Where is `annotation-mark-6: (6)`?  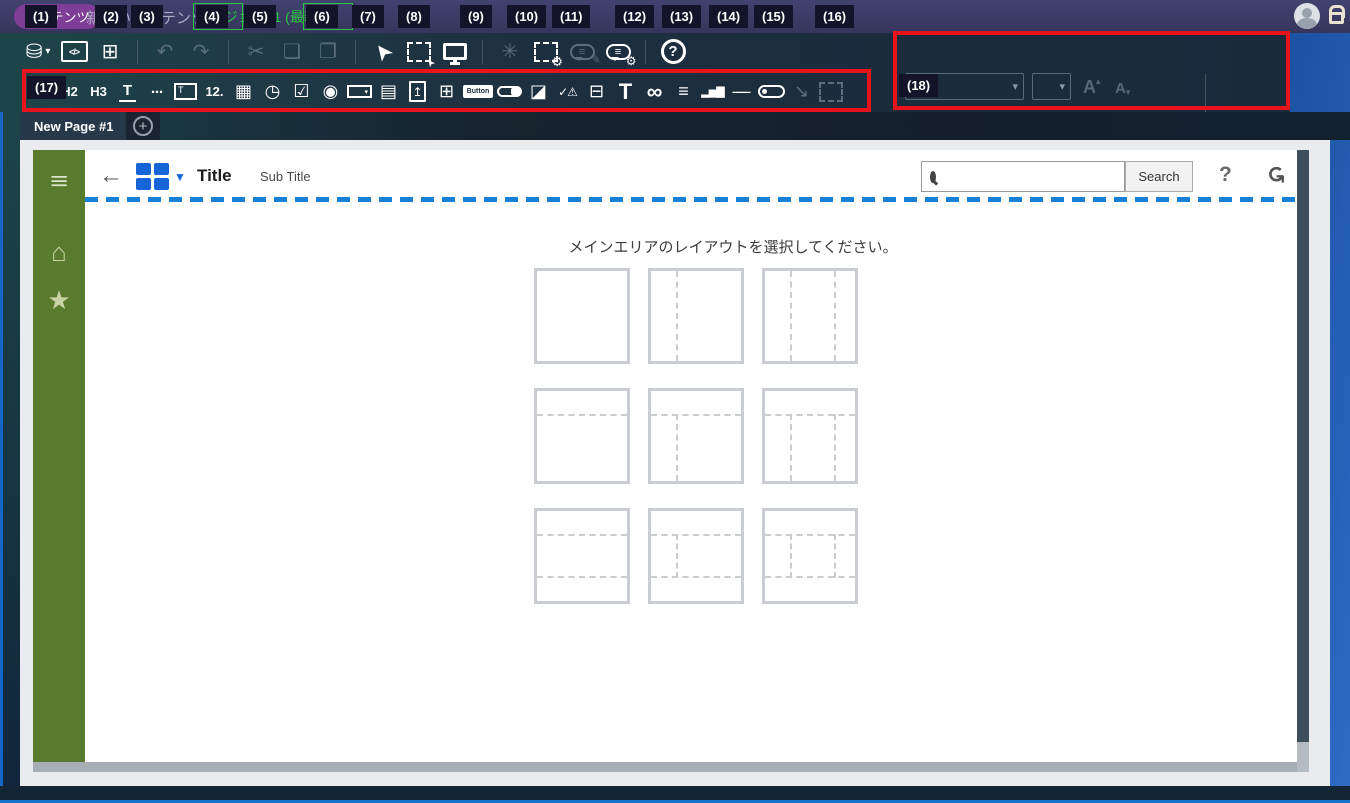 annotation-mark-6: (6) is located at coordinates (322, 16).